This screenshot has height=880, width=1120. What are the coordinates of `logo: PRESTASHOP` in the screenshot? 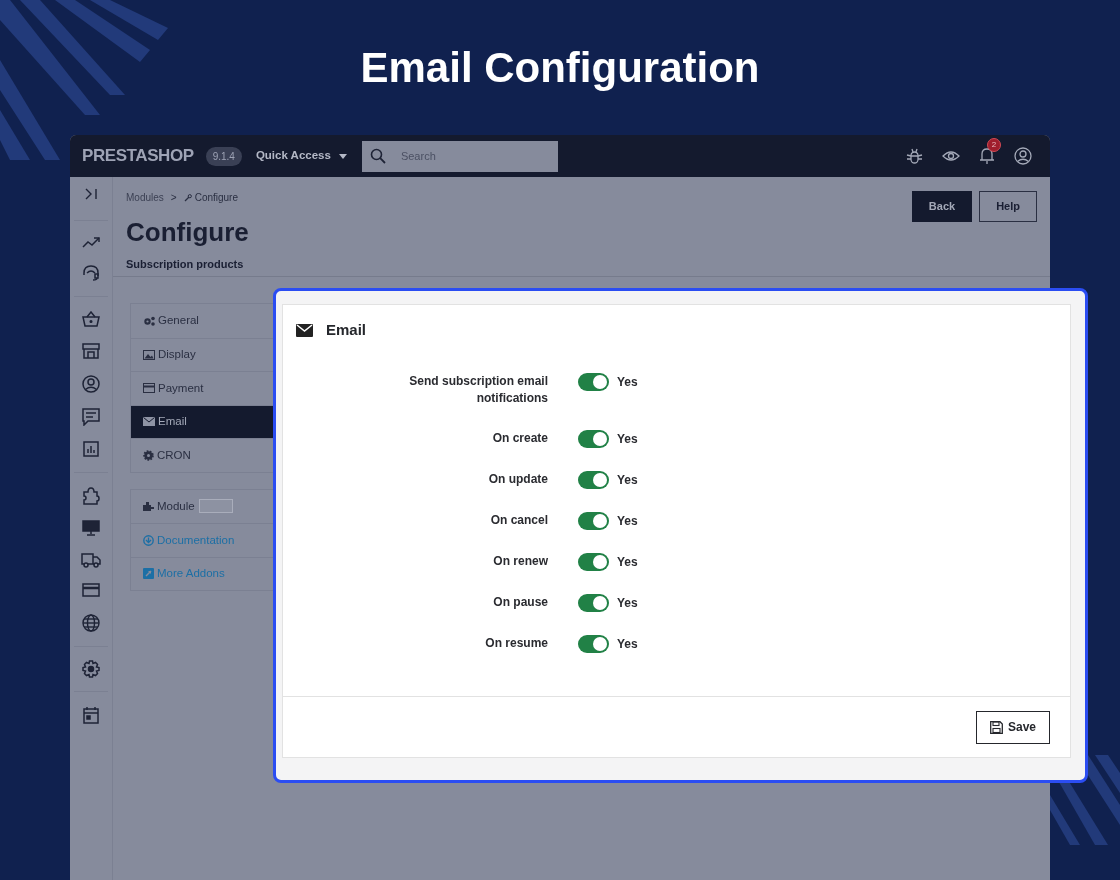 It's located at (138, 156).